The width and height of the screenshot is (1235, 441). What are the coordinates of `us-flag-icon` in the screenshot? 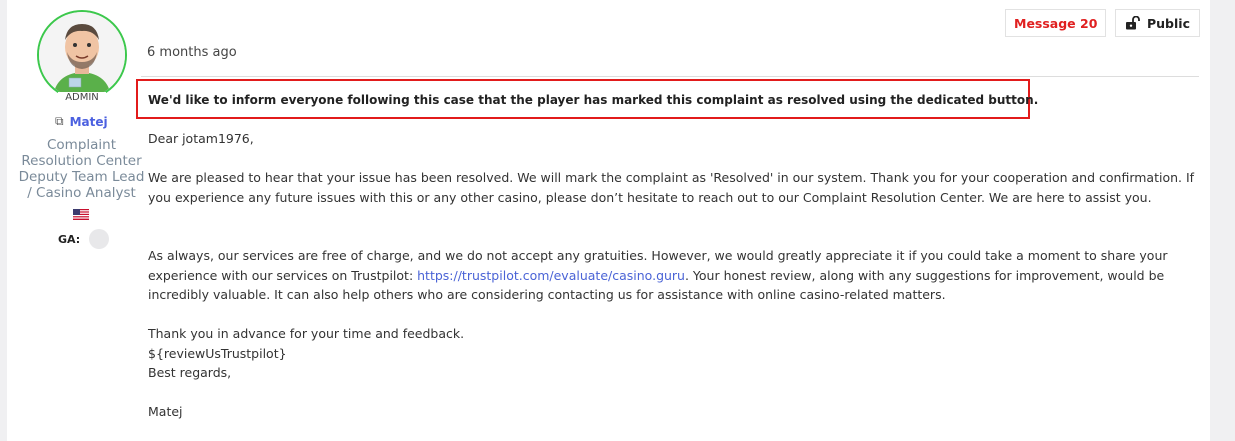 It's located at (81, 214).